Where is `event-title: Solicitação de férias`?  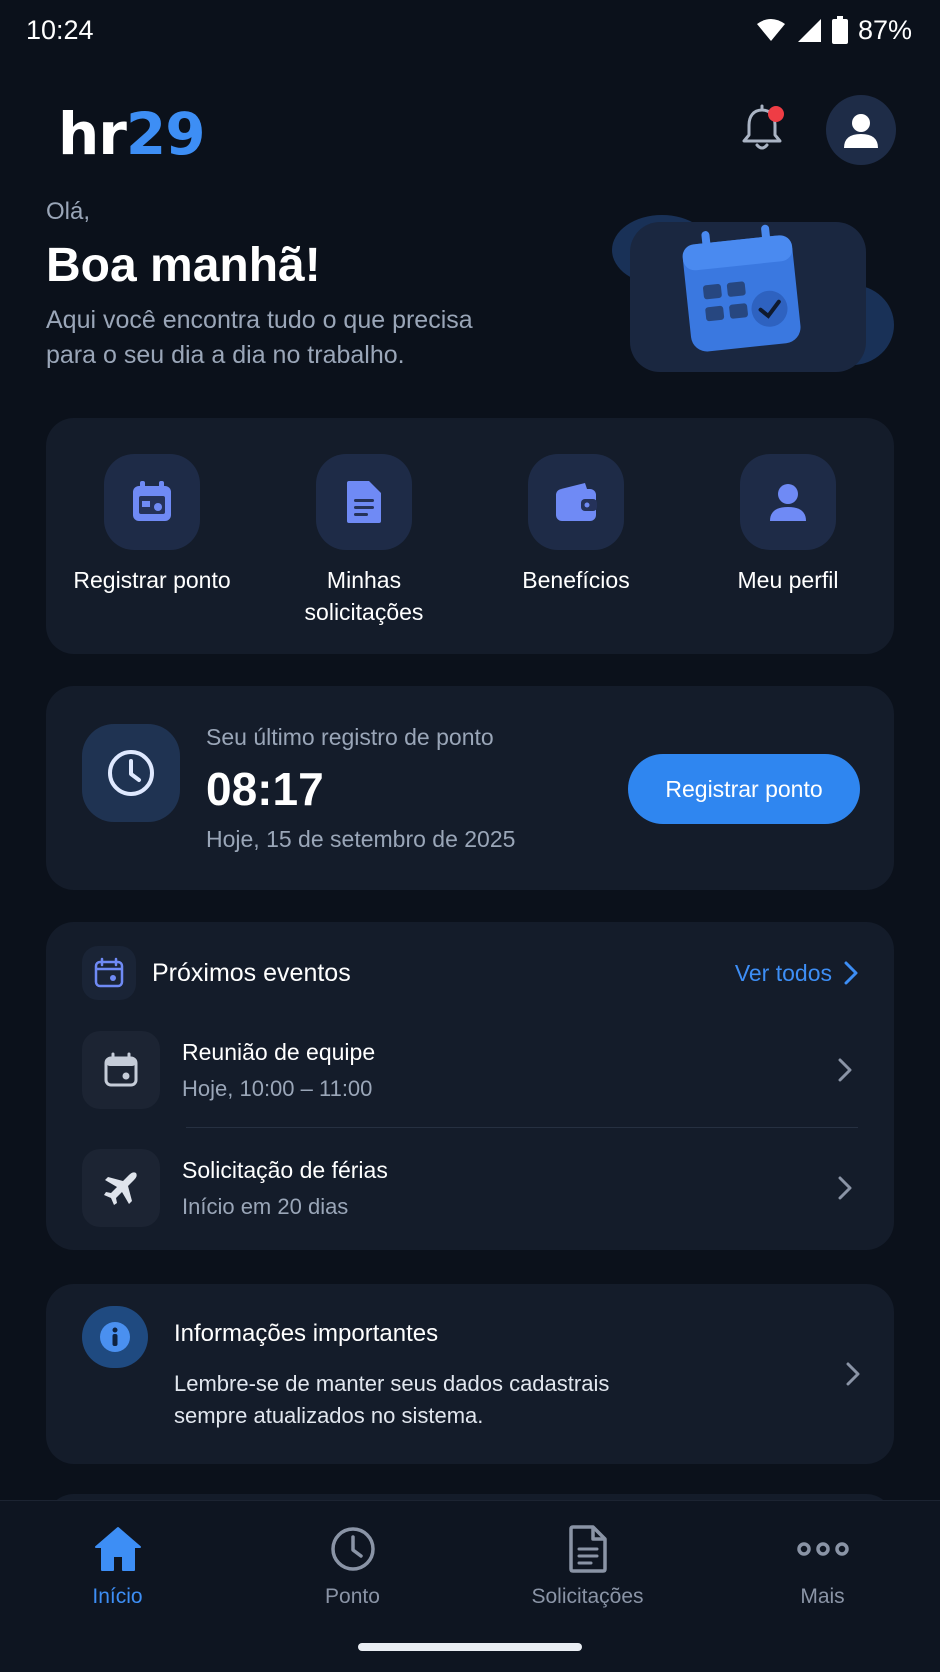 event-title: Solicitação de férias is located at coordinates (285, 1169).